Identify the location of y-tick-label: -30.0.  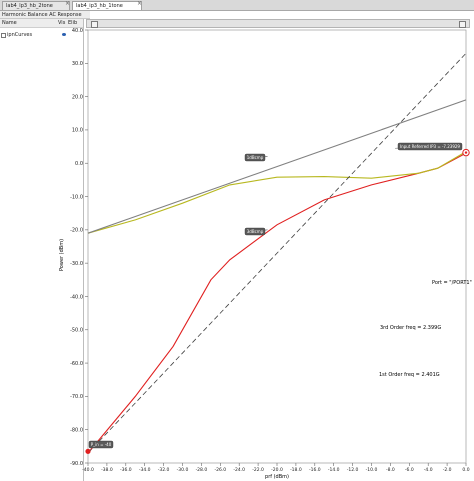
(76, 264).